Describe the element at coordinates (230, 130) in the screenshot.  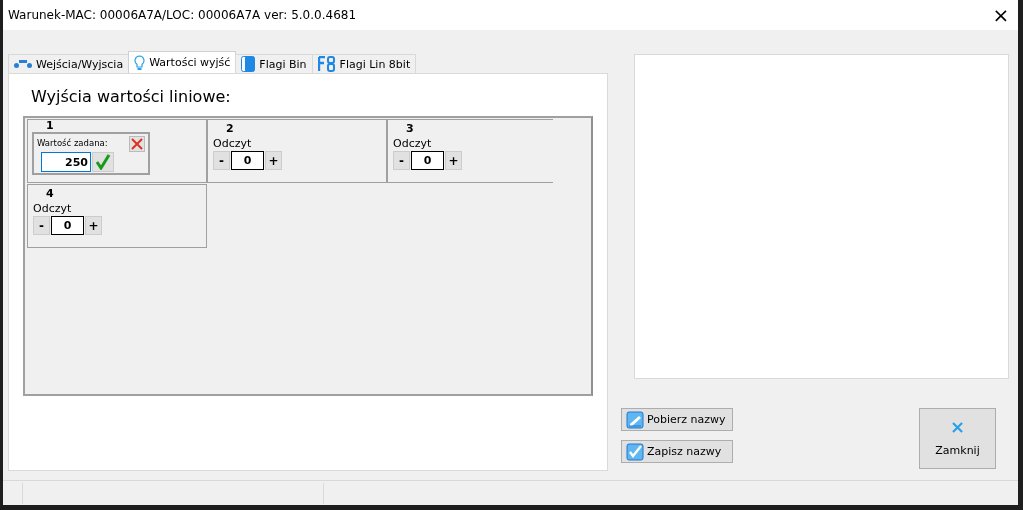
I see `output-number: 2` at that location.